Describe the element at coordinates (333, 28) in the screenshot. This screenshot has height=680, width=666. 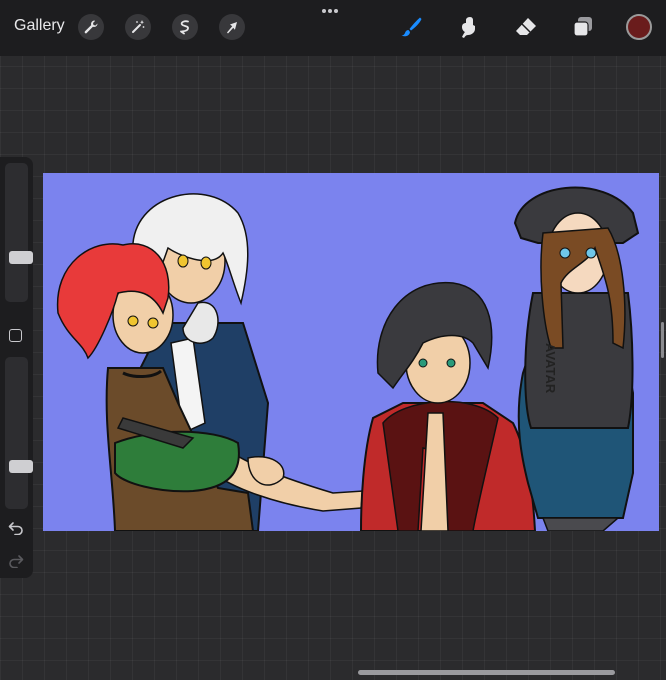
I see `top-toolbar: Gallery` at that location.